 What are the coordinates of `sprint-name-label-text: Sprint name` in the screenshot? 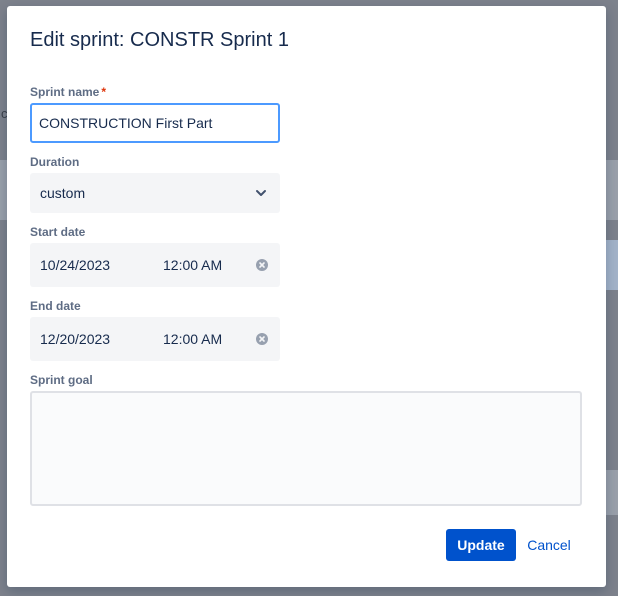 It's located at (65, 92).